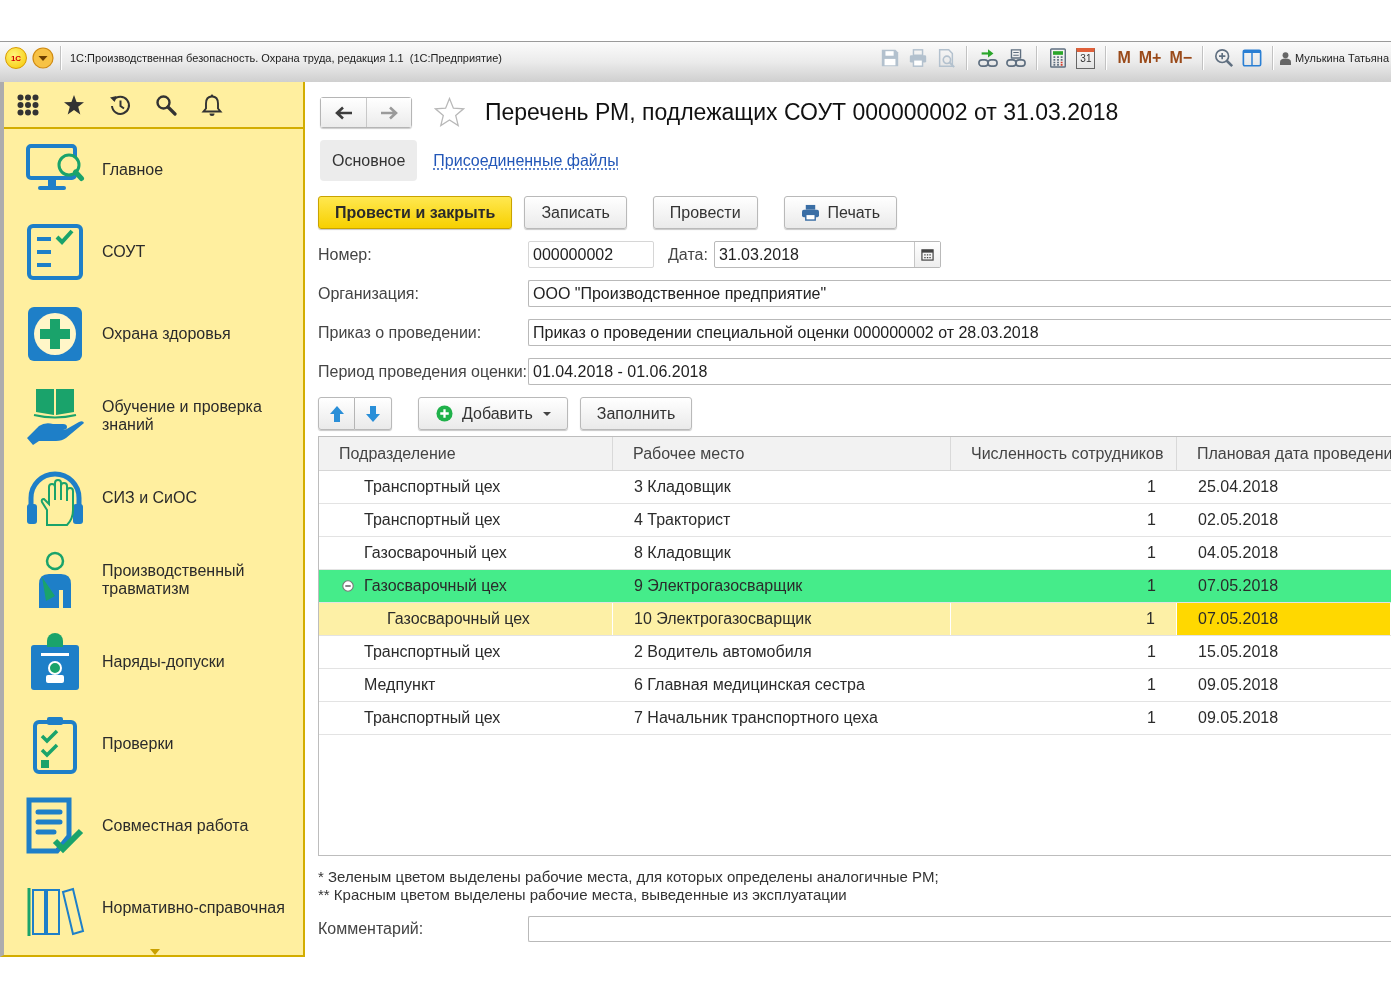 The width and height of the screenshot is (1391, 997). I want to click on document-check-icon, so click(55, 826).